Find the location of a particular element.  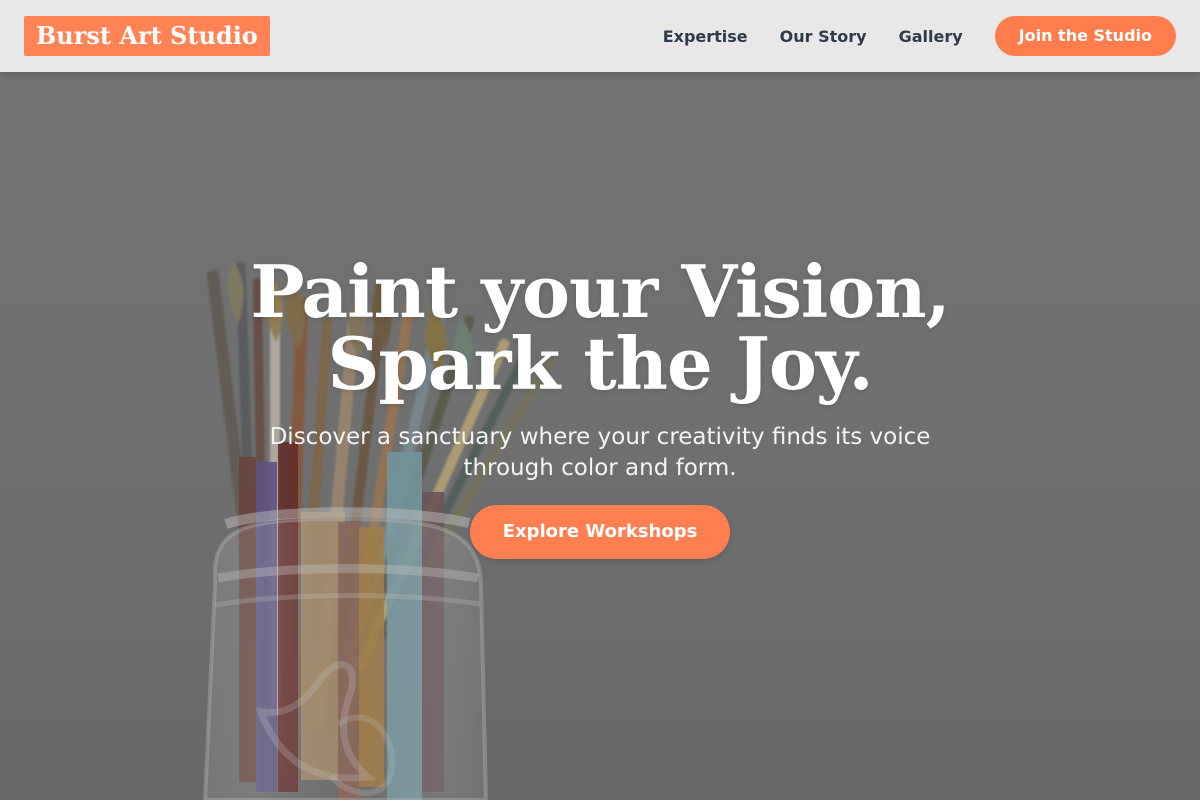

nav-link-gallery: Gallery is located at coordinates (931, 36).